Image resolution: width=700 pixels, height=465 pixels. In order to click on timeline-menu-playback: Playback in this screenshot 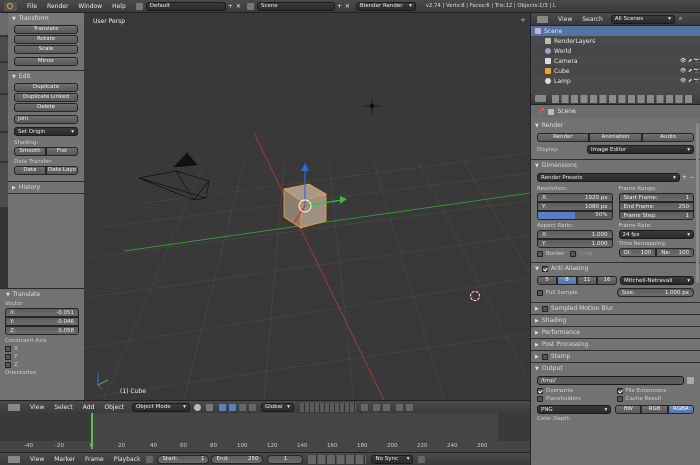, I will do `click(127, 459)`.